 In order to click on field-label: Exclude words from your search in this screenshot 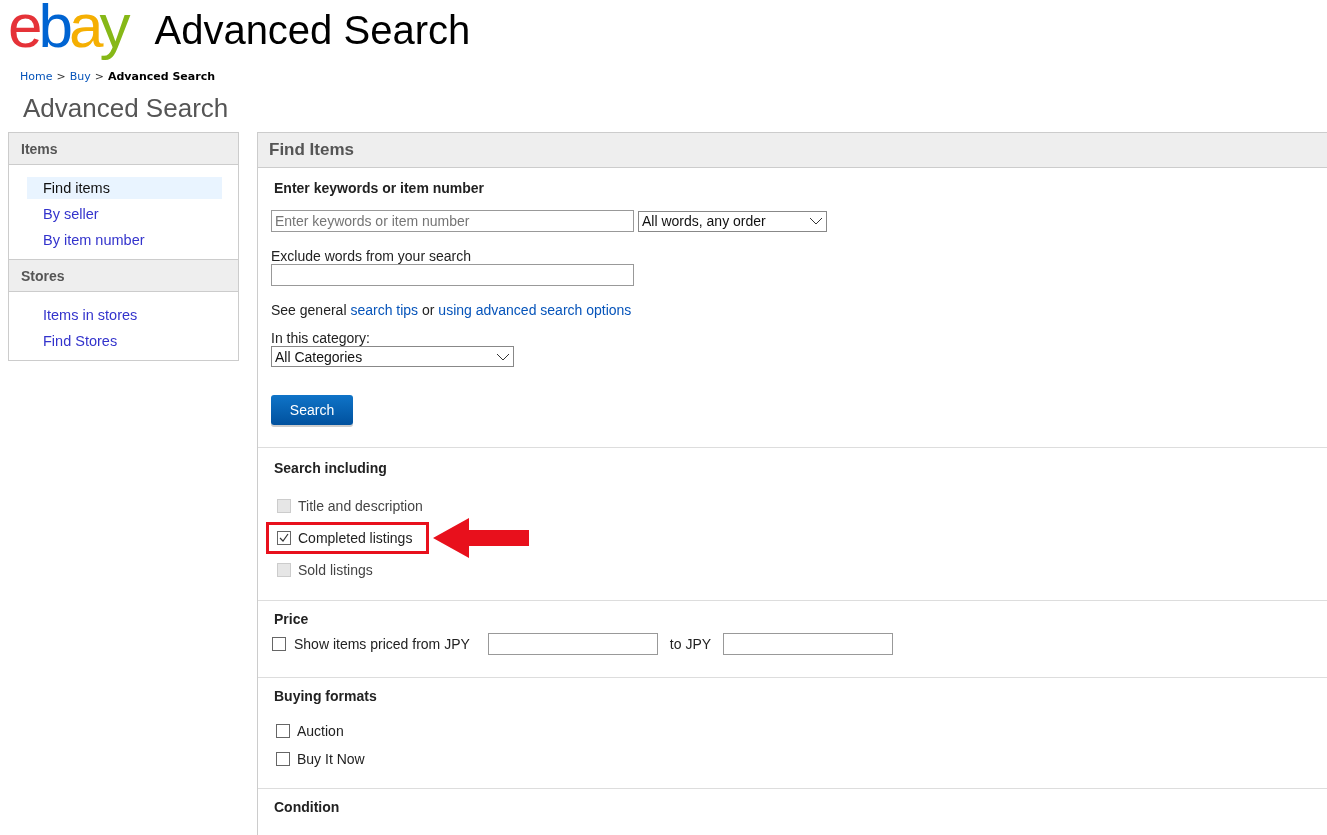, I will do `click(371, 256)`.